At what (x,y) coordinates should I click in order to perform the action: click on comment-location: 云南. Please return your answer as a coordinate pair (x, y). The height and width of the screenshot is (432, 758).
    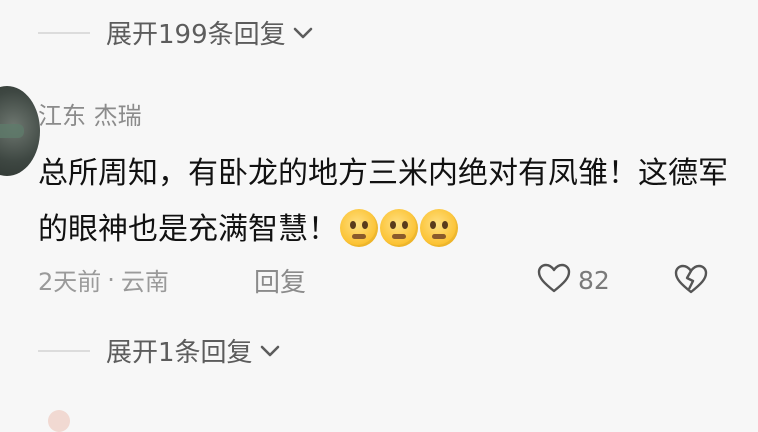
    Looking at the image, I should click on (144, 282).